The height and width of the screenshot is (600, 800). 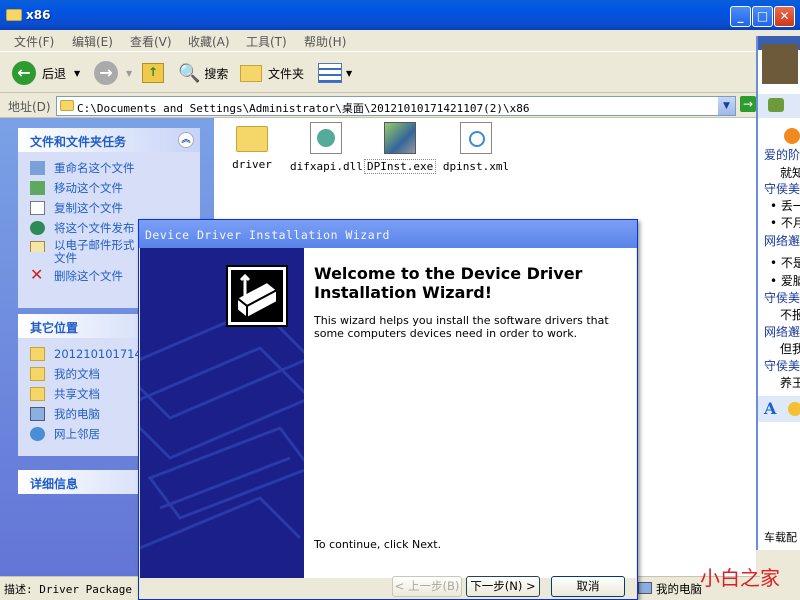 I want to click on chat-line: 养王, so click(x=790, y=383).